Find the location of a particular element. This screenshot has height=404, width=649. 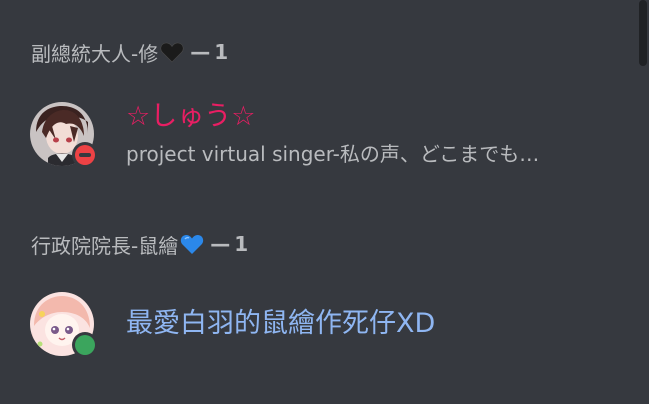

blue-heart-icon is located at coordinates (192, 244).